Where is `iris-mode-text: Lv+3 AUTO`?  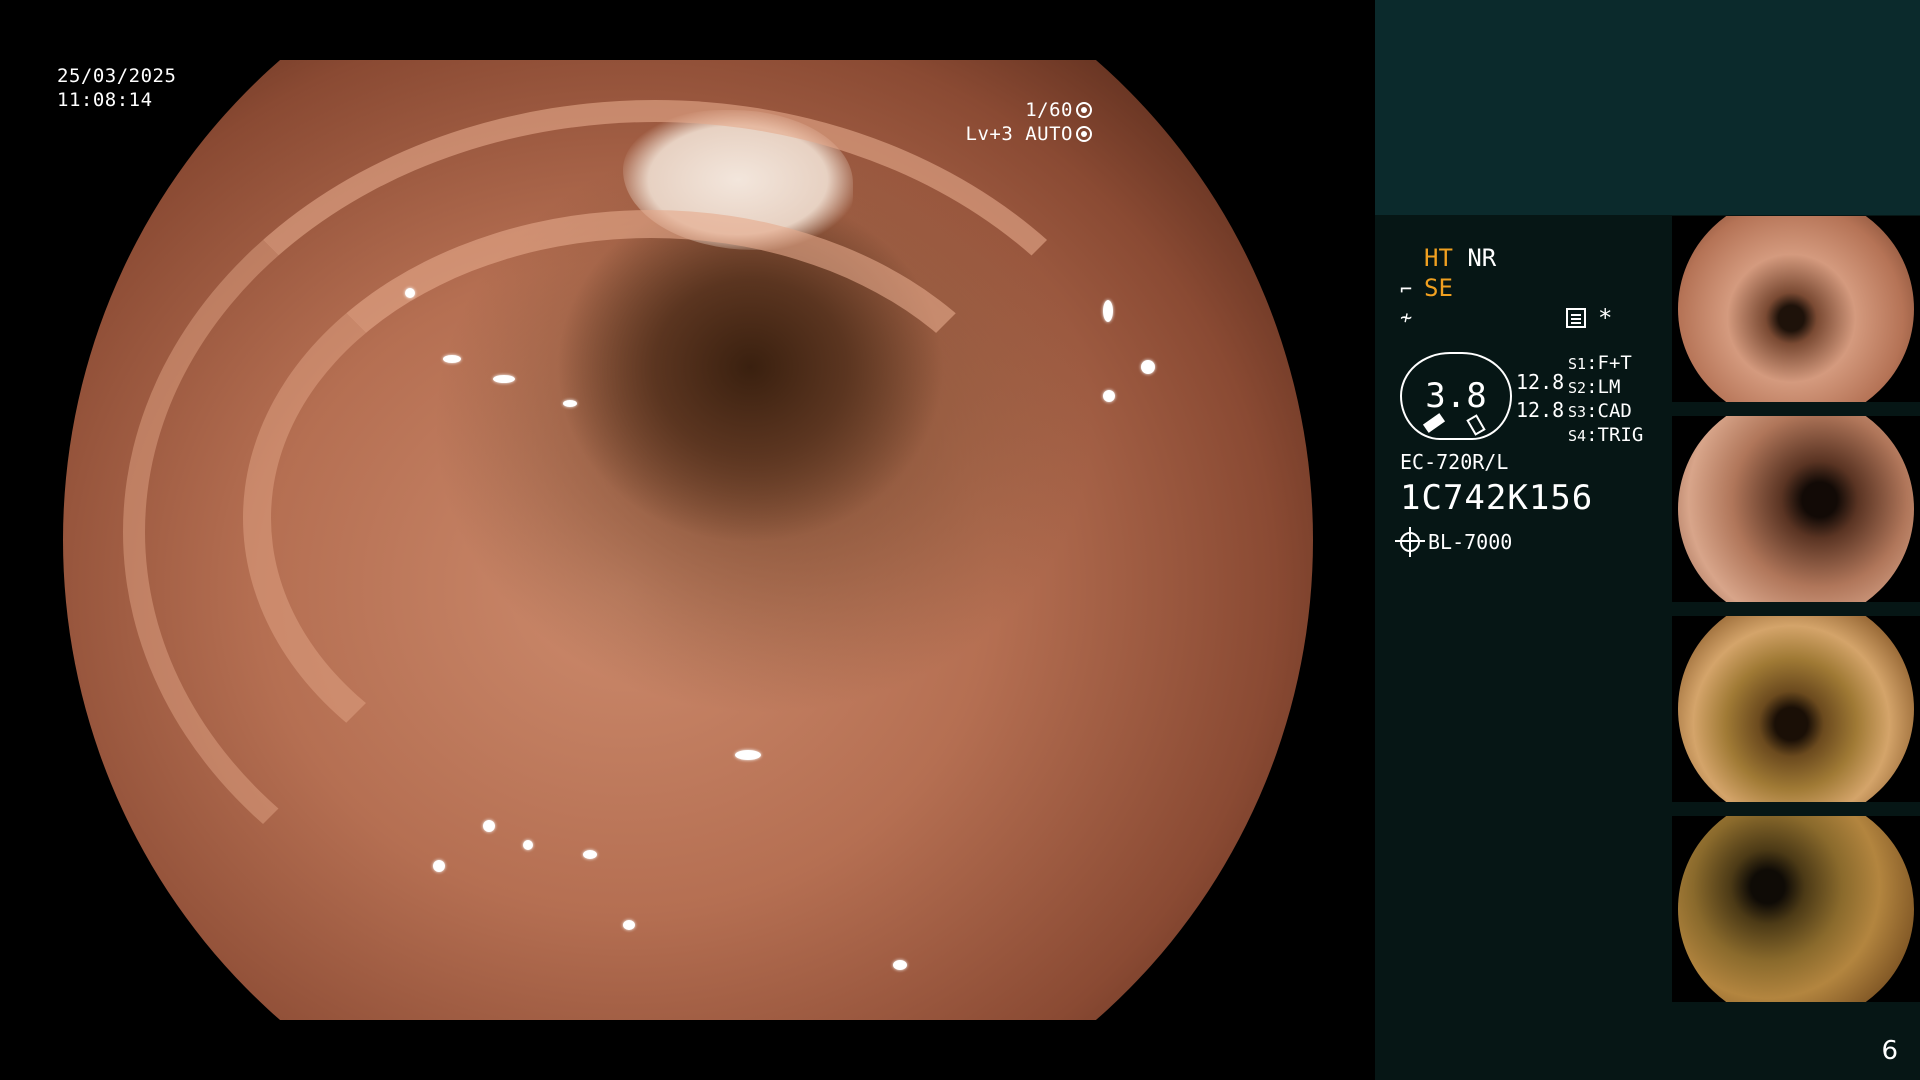
iris-mode-text: Lv+3 AUTO is located at coordinates (1019, 134).